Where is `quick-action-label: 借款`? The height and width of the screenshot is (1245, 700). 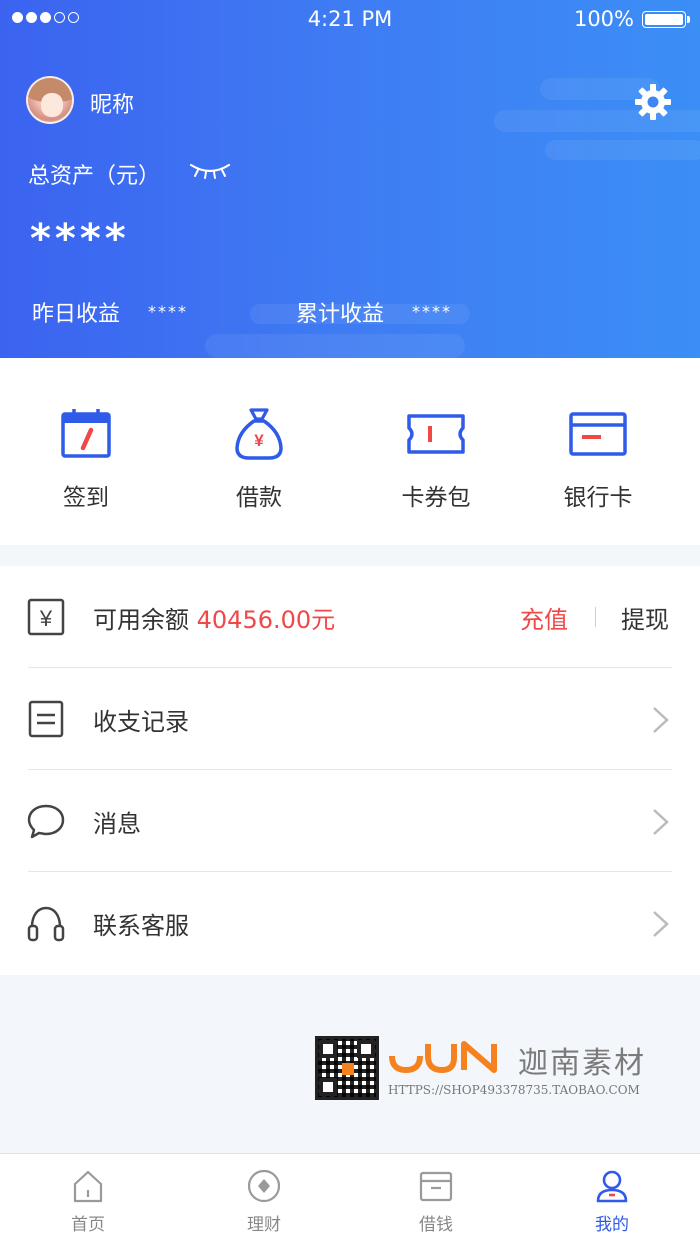 quick-action-label: 借款 is located at coordinates (259, 498).